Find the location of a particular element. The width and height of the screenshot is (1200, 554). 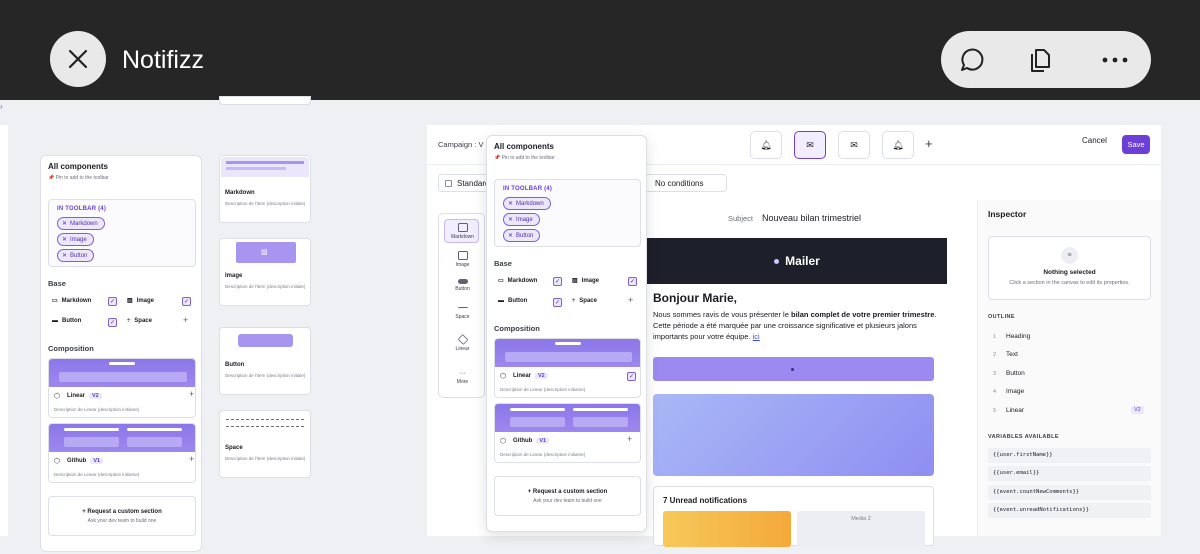

save-button: Save is located at coordinates (1136, 144).